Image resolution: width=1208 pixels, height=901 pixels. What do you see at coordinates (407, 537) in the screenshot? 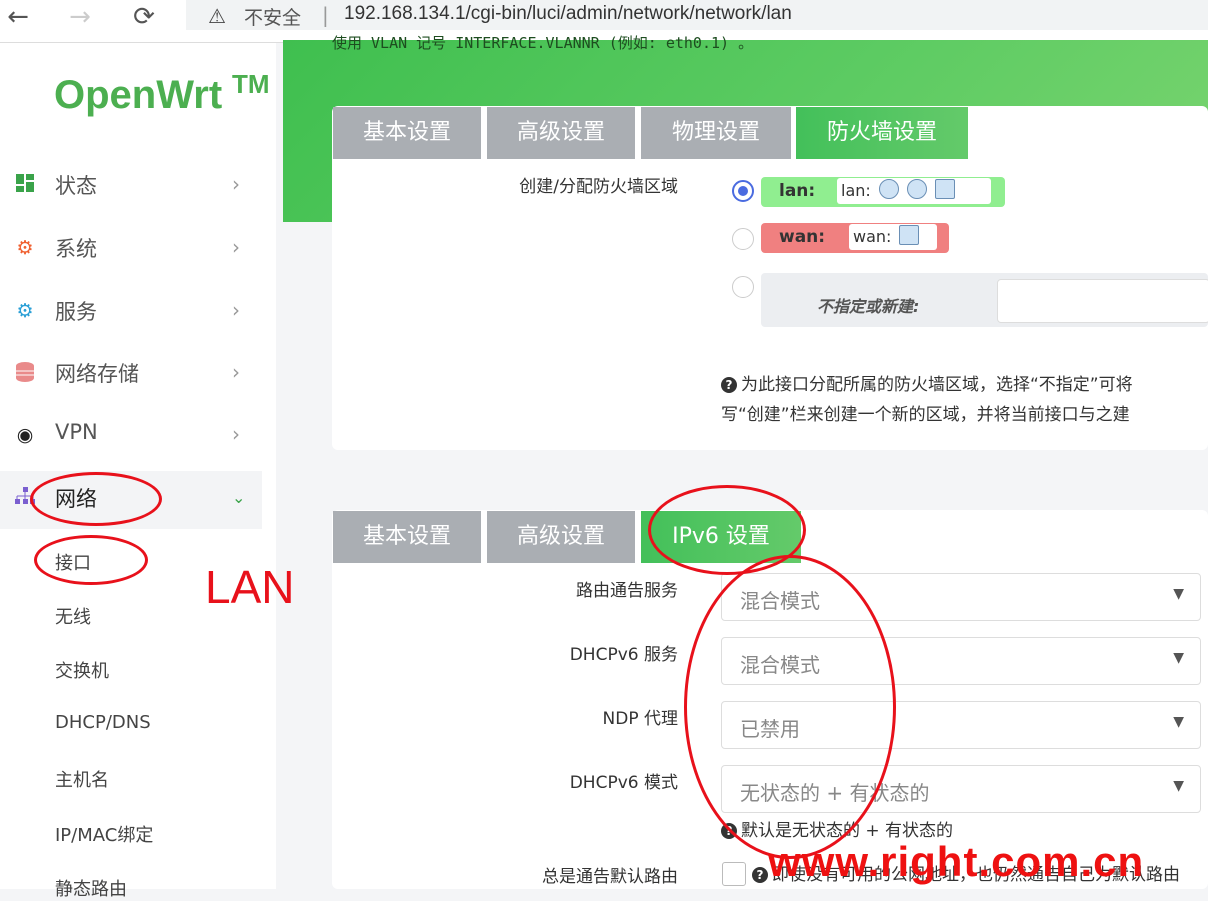
I see `tab-general-2: 基本设置` at bounding box center [407, 537].